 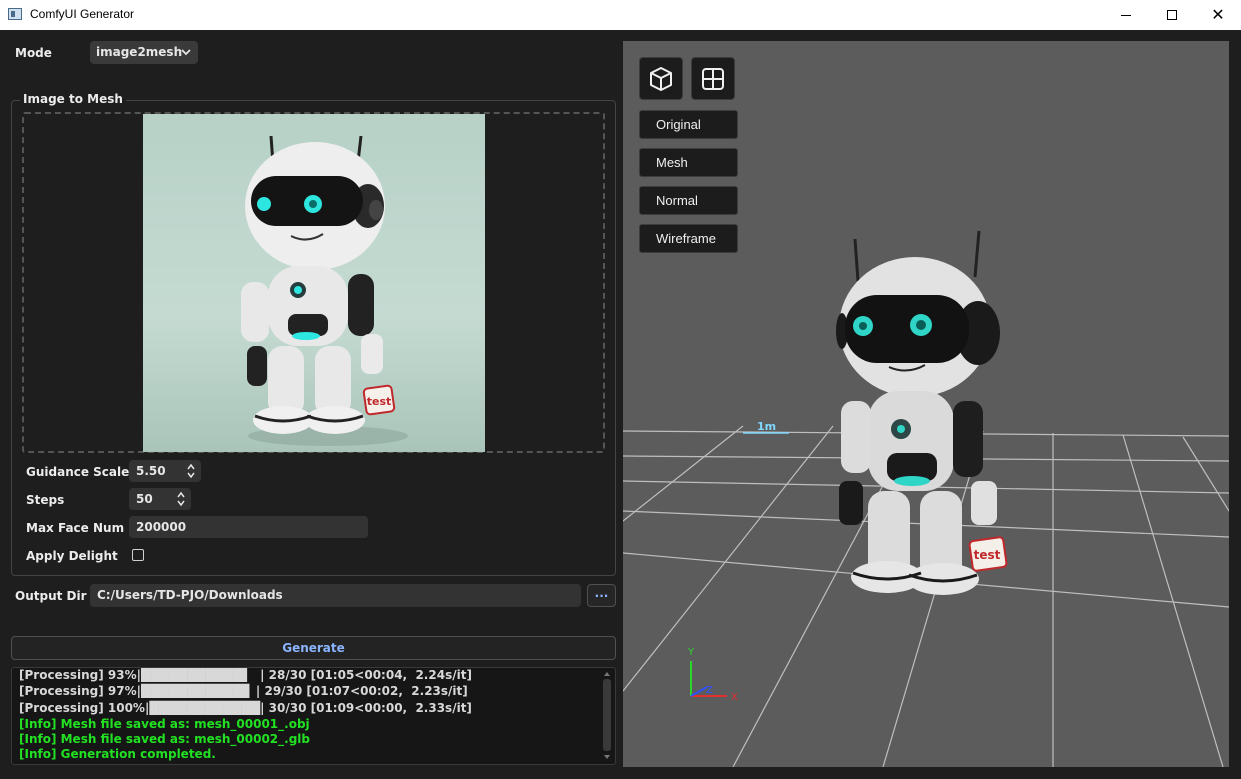 I want to click on apply-delight-label: Apply Delight, so click(x=72, y=556).